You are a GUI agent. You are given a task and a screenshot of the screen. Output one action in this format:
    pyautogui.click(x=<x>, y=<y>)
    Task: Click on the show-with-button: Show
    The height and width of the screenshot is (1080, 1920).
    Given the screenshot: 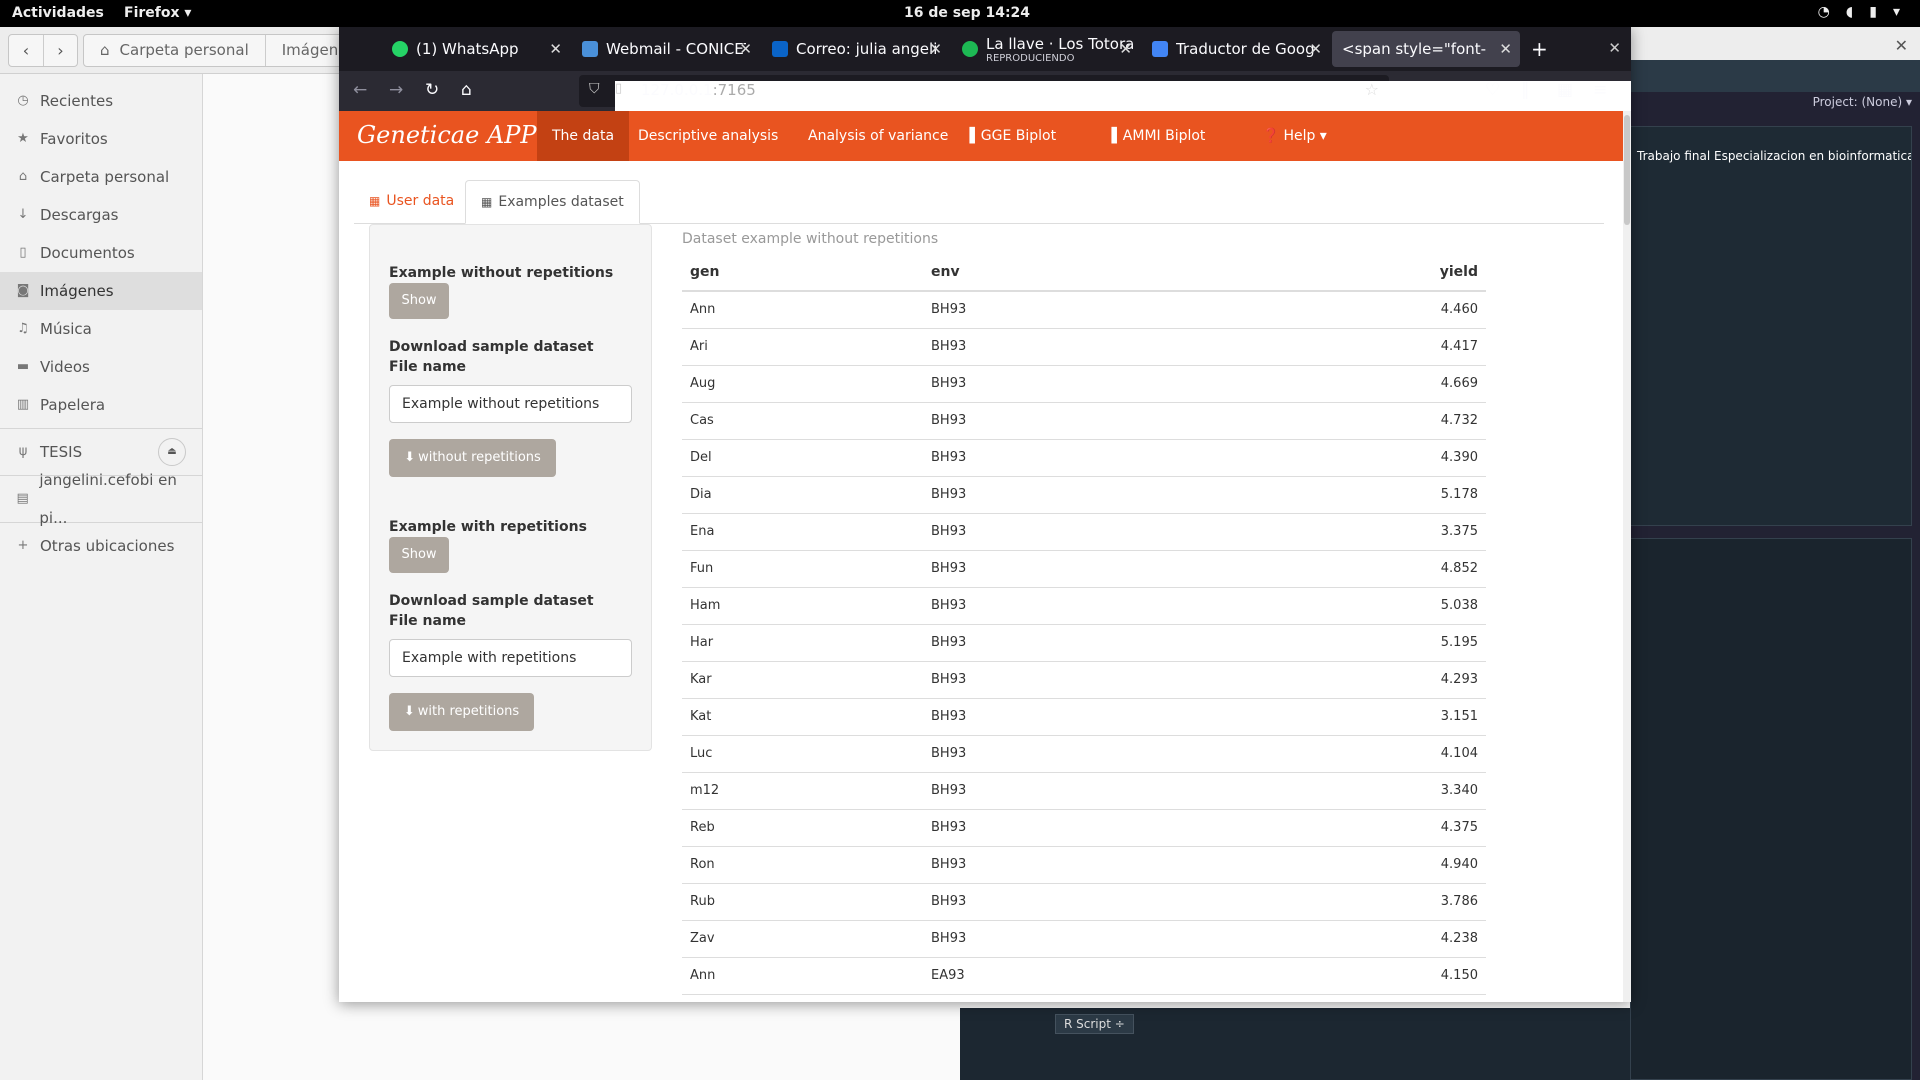 What is the action you would take?
    pyautogui.click(x=419, y=555)
    